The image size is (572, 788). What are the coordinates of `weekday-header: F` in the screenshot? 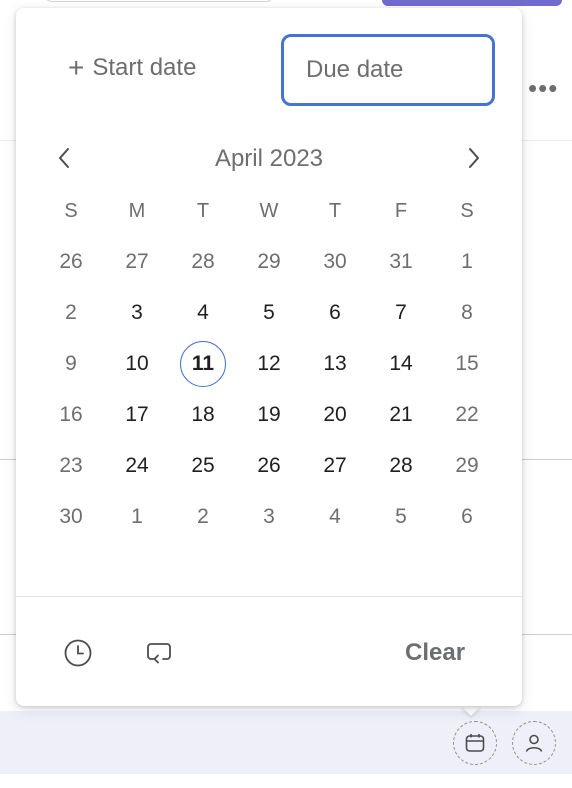 It's located at (401, 210).